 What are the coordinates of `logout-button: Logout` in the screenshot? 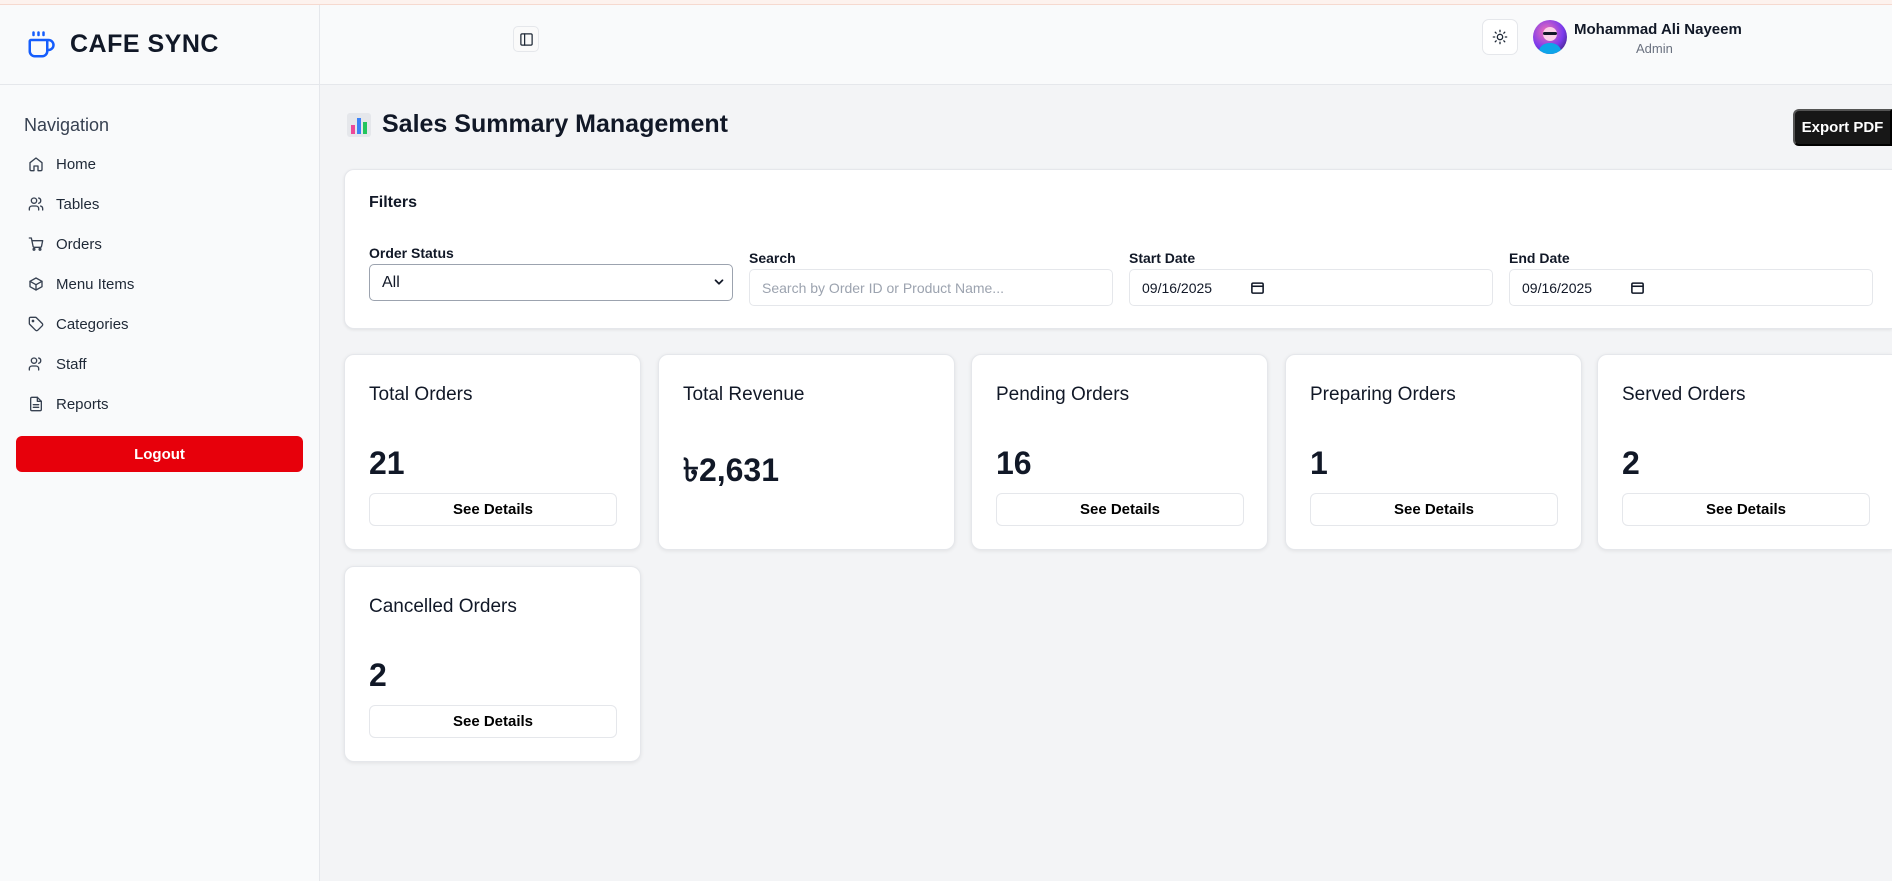 It's located at (159, 454).